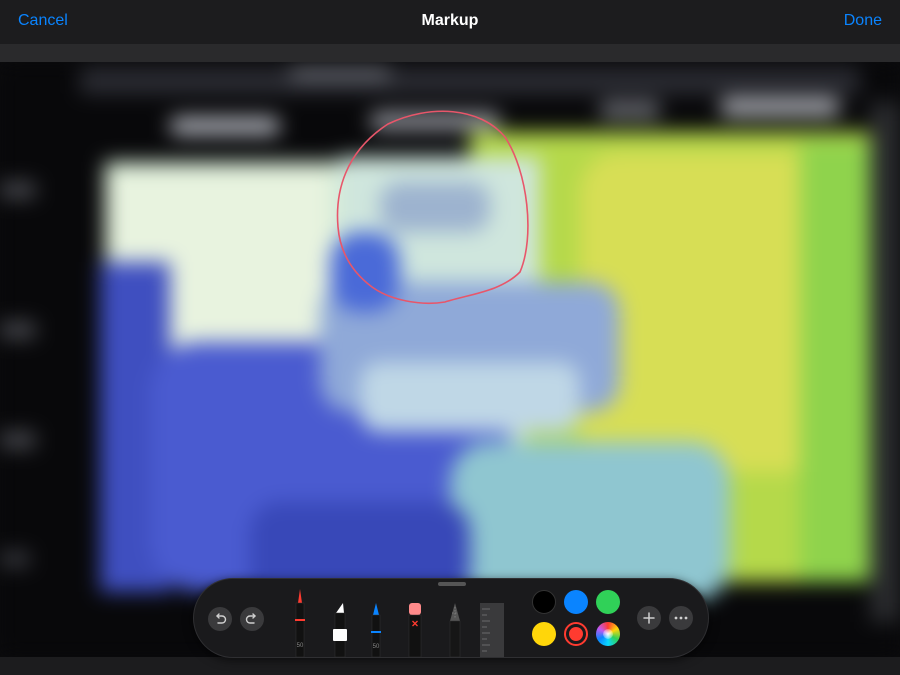 This screenshot has height=675, width=900. I want to click on lasso-icon, so click(455, 630).